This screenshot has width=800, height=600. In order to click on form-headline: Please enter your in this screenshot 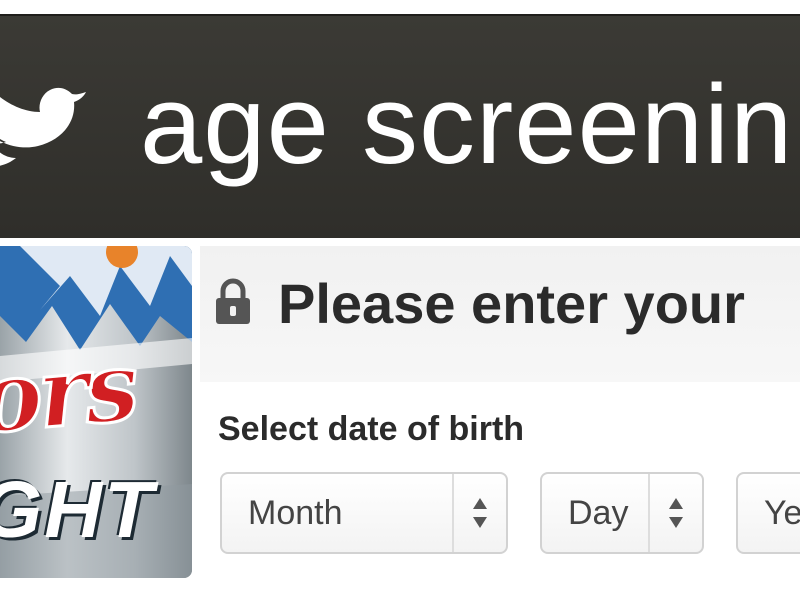, I will do `click(511, 303)`.